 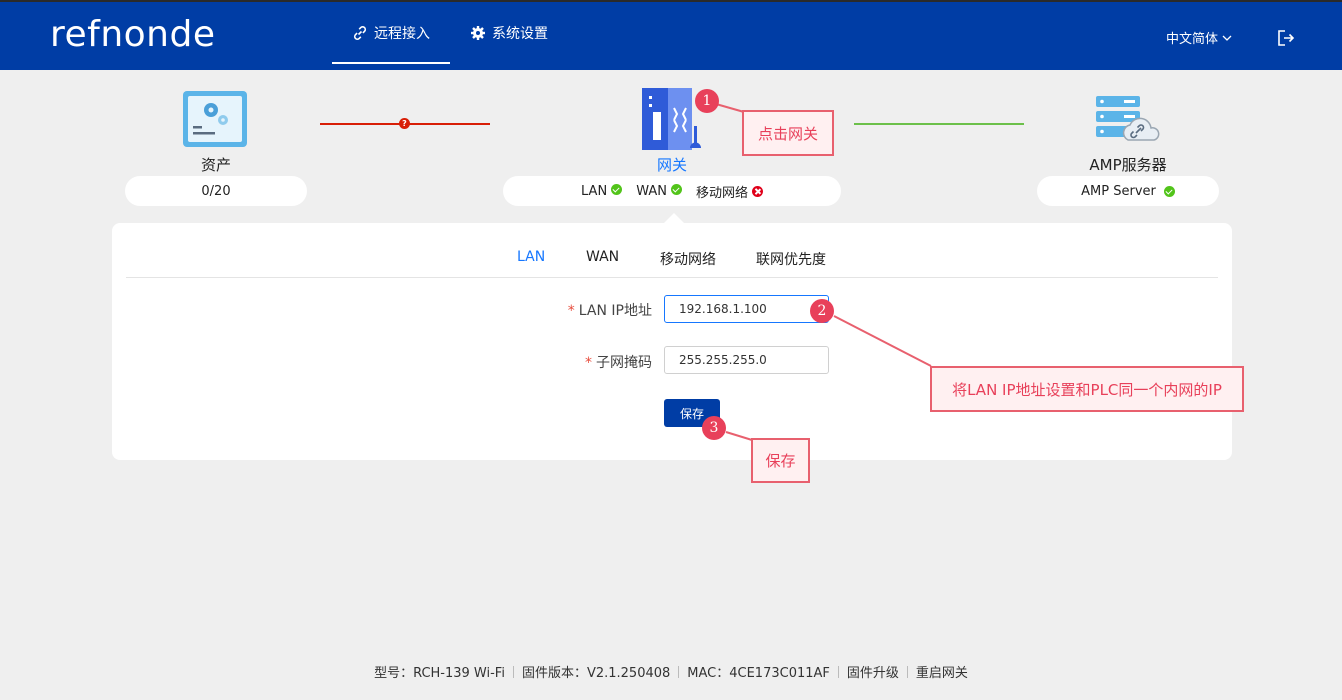 What do you see at coordinates (671, 35) in the screenshot?
I see `top-navigation-bar: refnonde 远程接入 系统设置 中文简体` at bounding box center [671, 35].